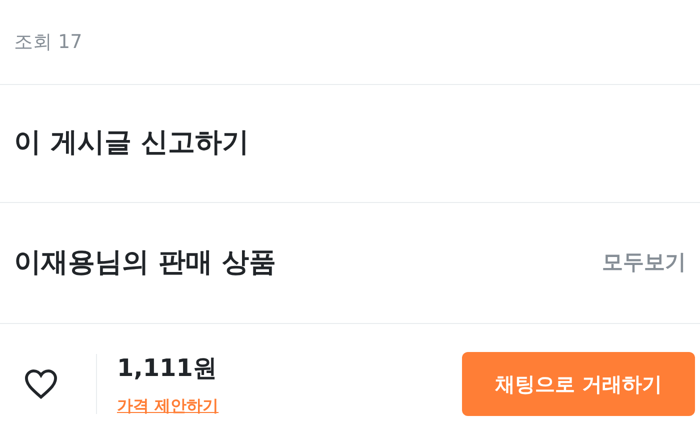 This screenshot has height=443, width=700. Describe the element at coordinates (168, 406) in the screenshot. I see `price-offer-link: 가격 제안하기` at that location.